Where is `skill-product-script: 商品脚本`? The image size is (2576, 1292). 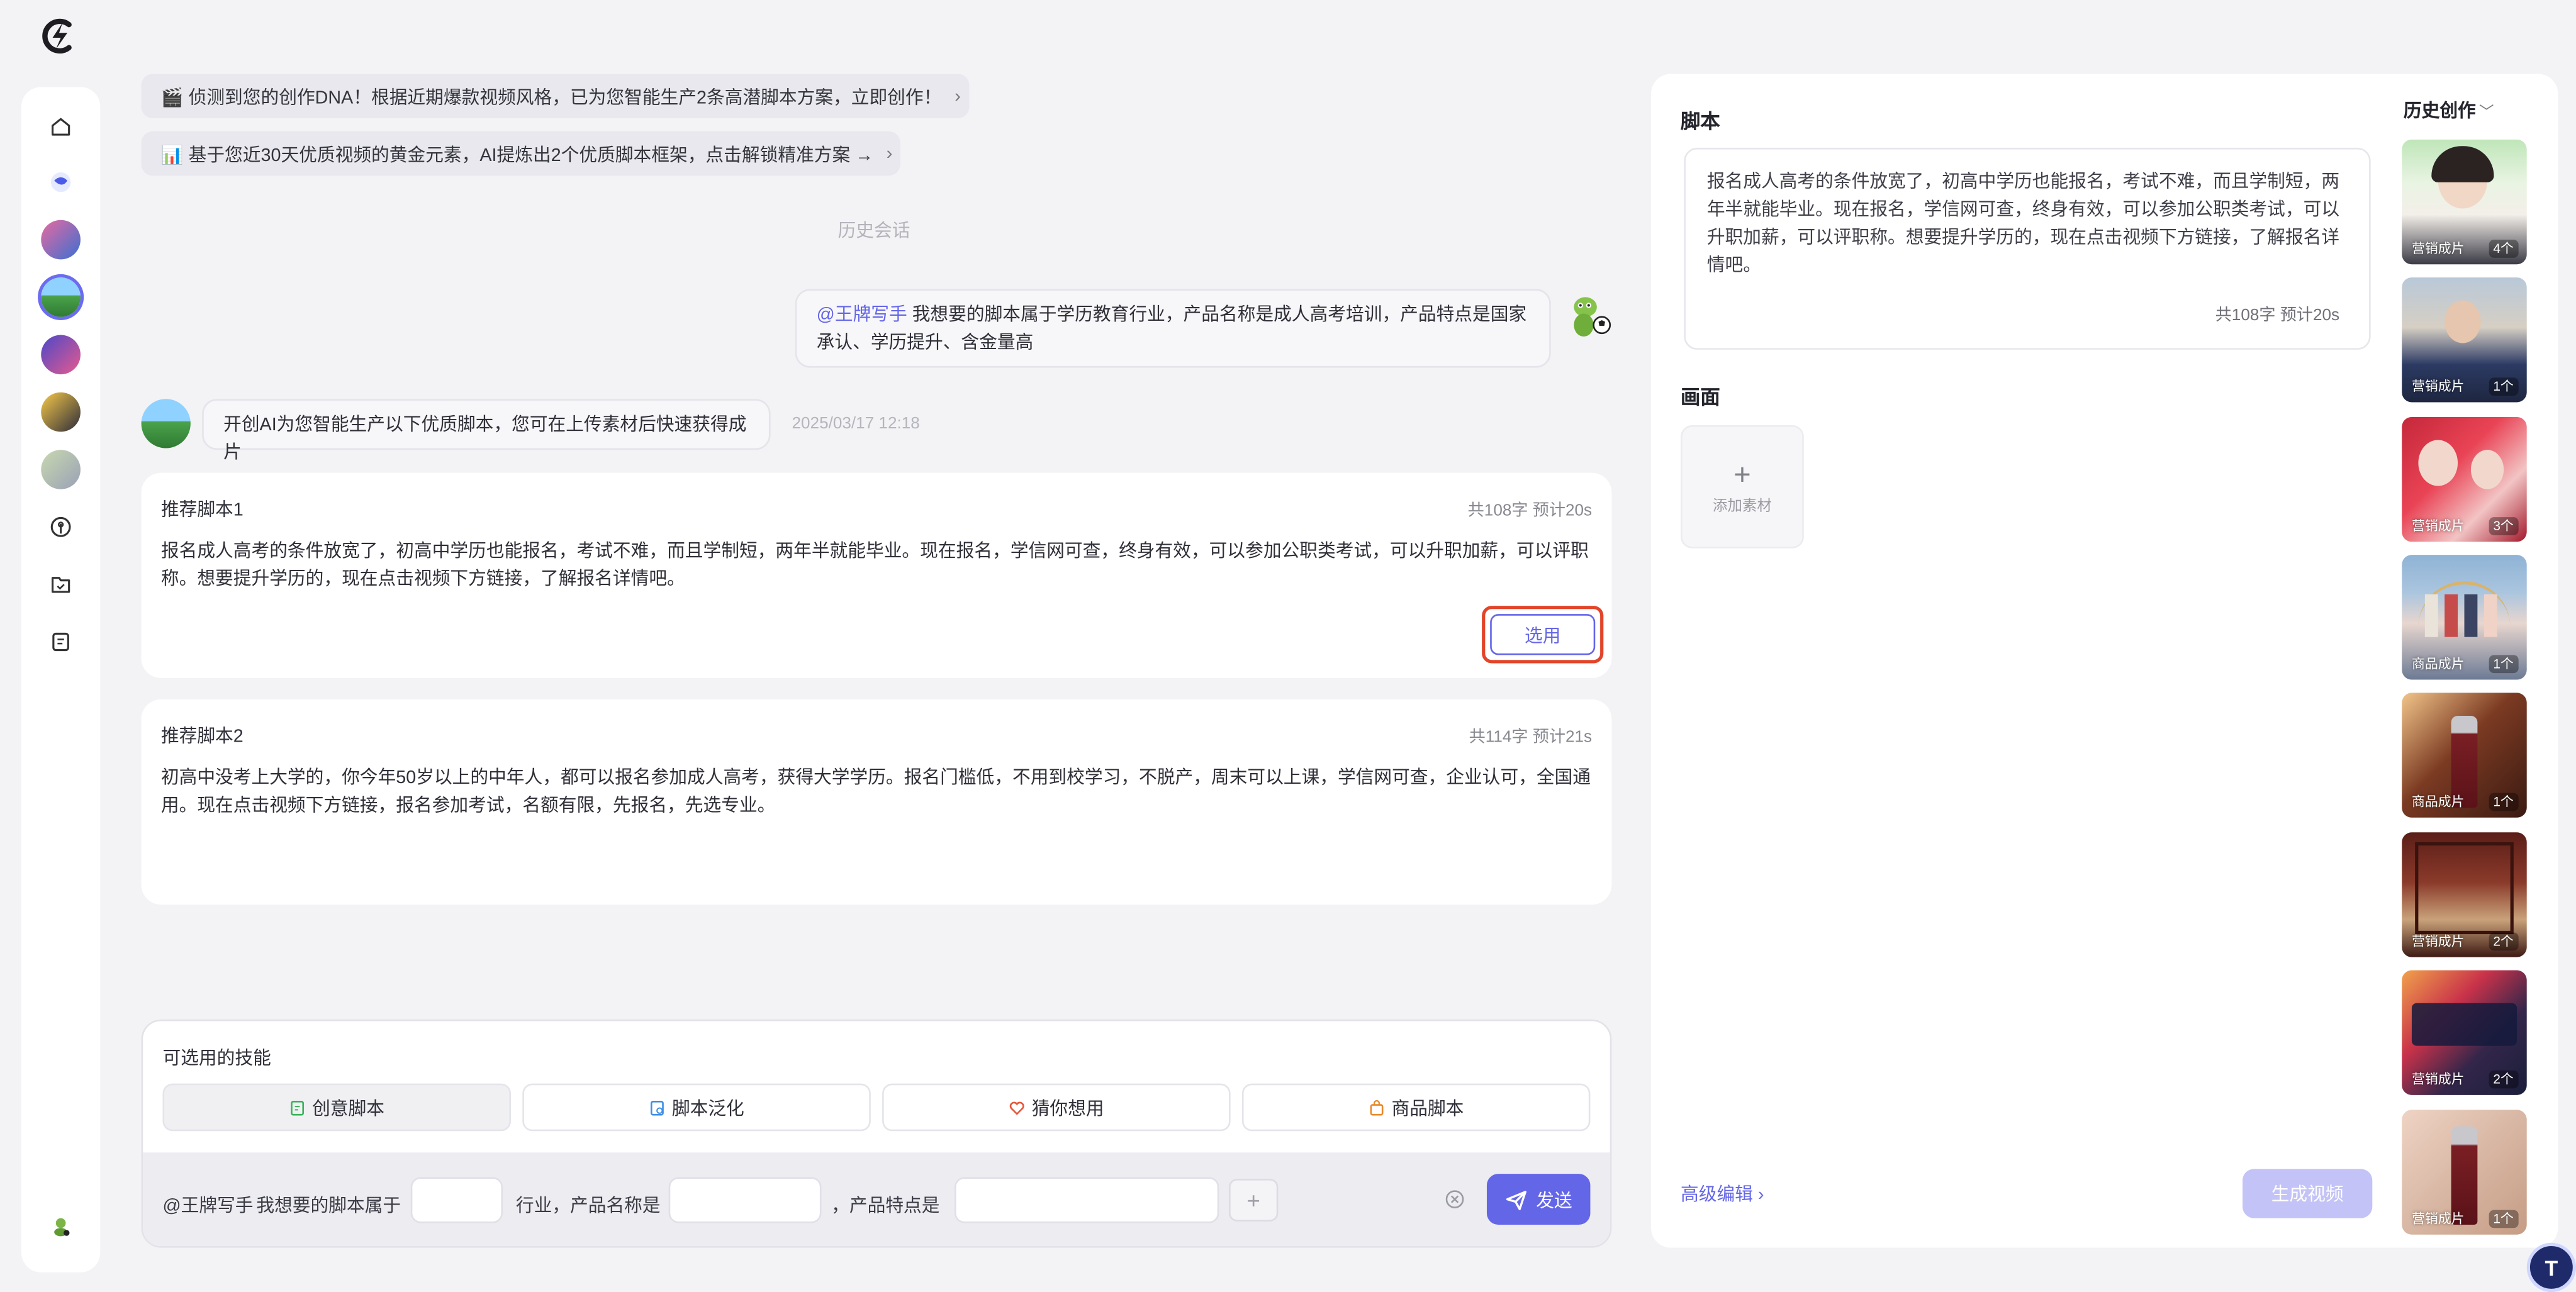 skill-product-script: 商品脚本 is located at coordinates (1416, 1107).